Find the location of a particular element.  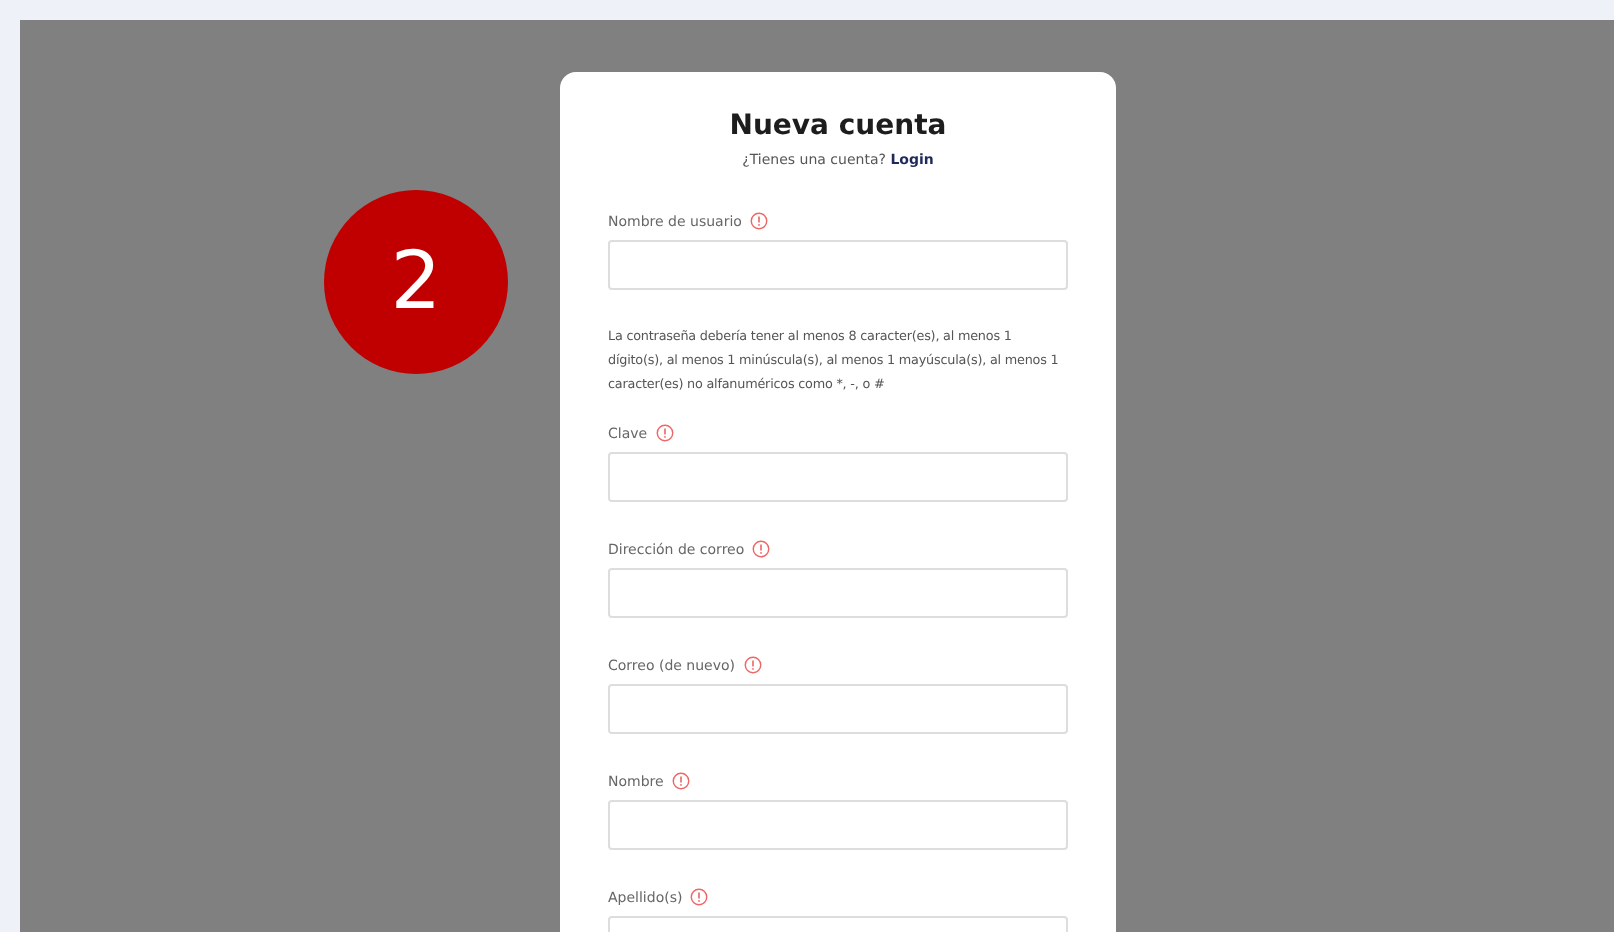

step-badge: 2 is located at coordinates (416, 282).